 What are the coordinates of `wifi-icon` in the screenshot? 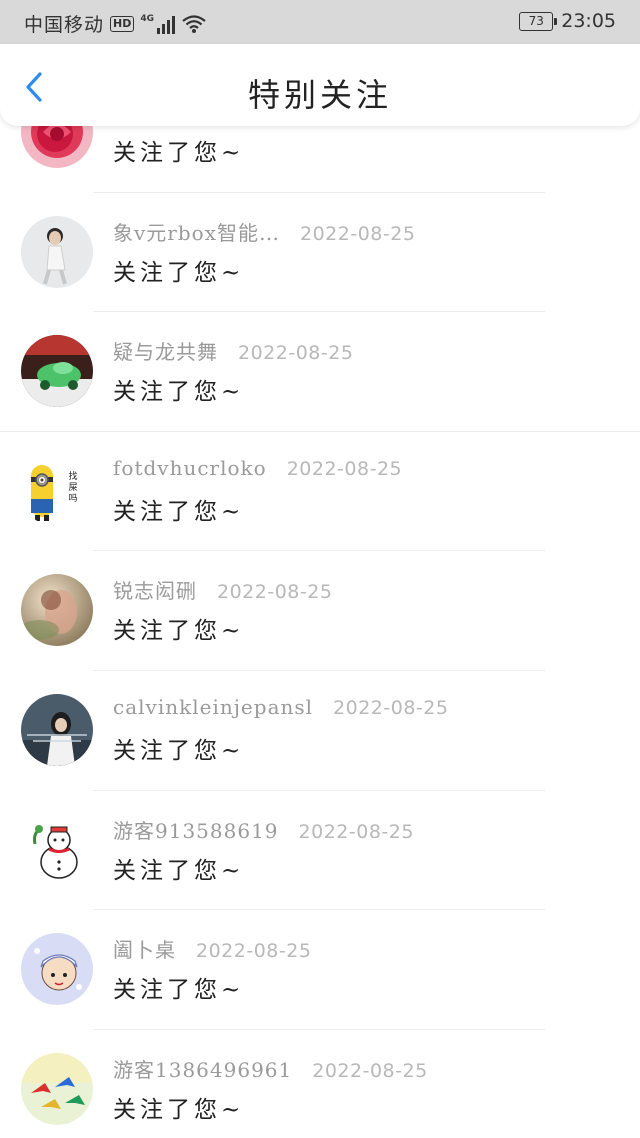 It's located at (194, 23).